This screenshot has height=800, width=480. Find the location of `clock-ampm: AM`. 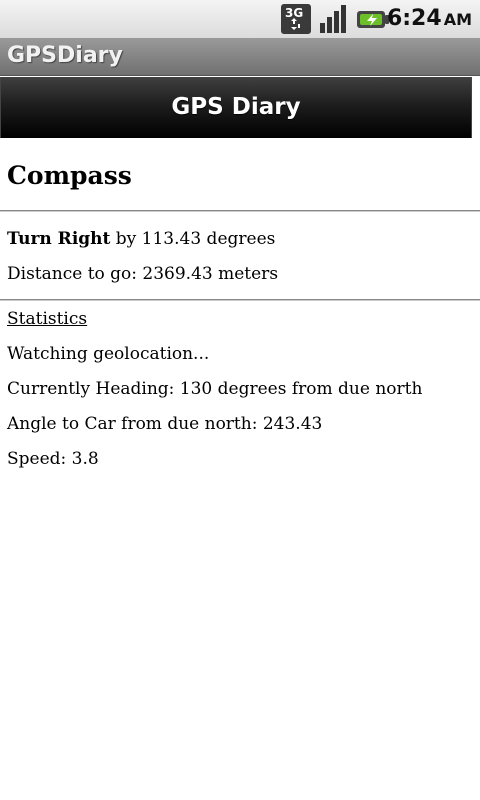

clock-ampm: AM is located at coordinates (457, 19).